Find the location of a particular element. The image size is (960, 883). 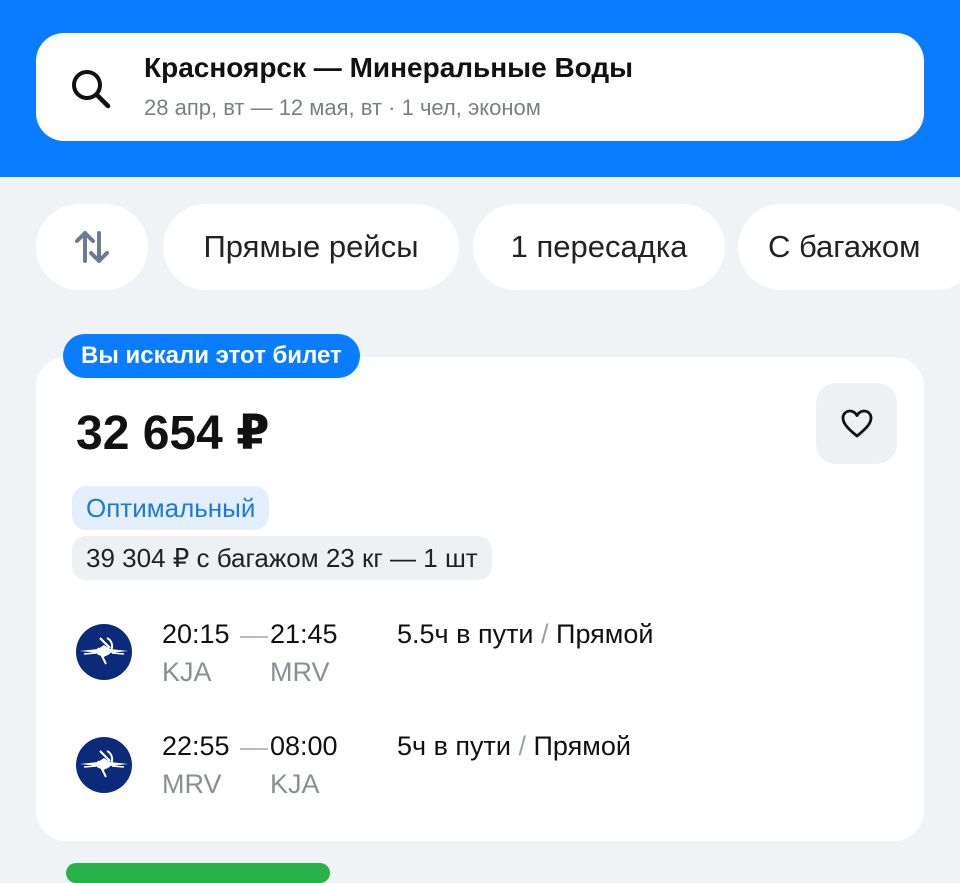

flight-duration: 5.5ч в пути is located at coordinates (465, 634).